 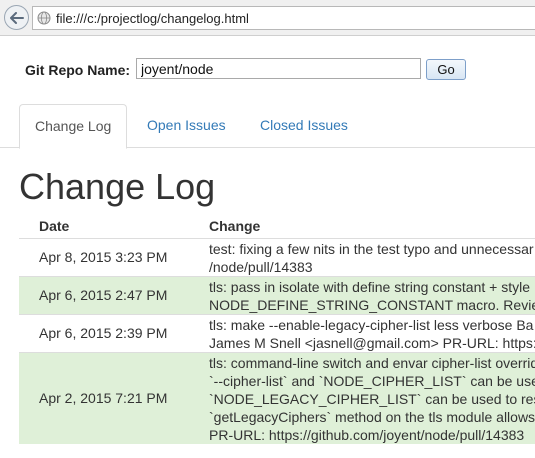 I want to click on browser-address-bar: file:///c:/projectlog/changelog.html, so click(x=267, y=18).